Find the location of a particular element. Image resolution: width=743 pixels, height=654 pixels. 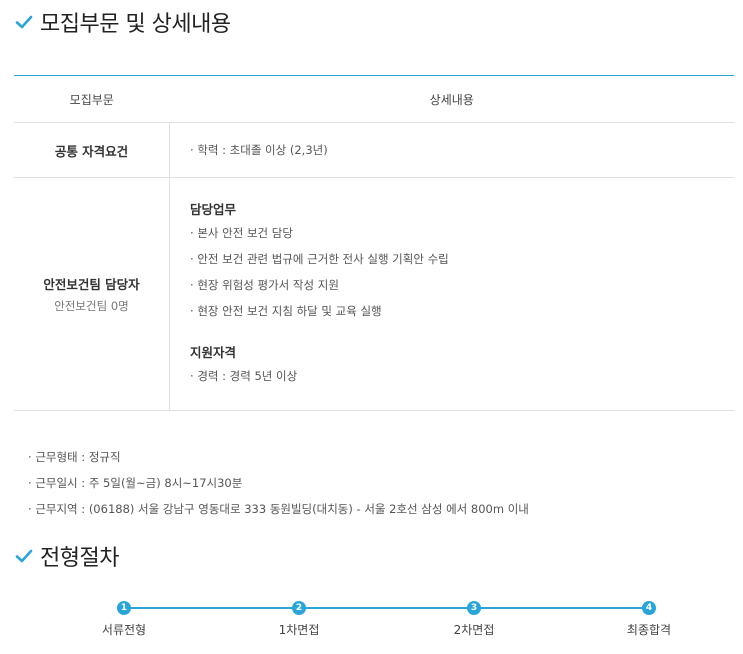

details-cell: 학력 : 초대졸 이상 (2,3년) is located at coordinates (451, 150).